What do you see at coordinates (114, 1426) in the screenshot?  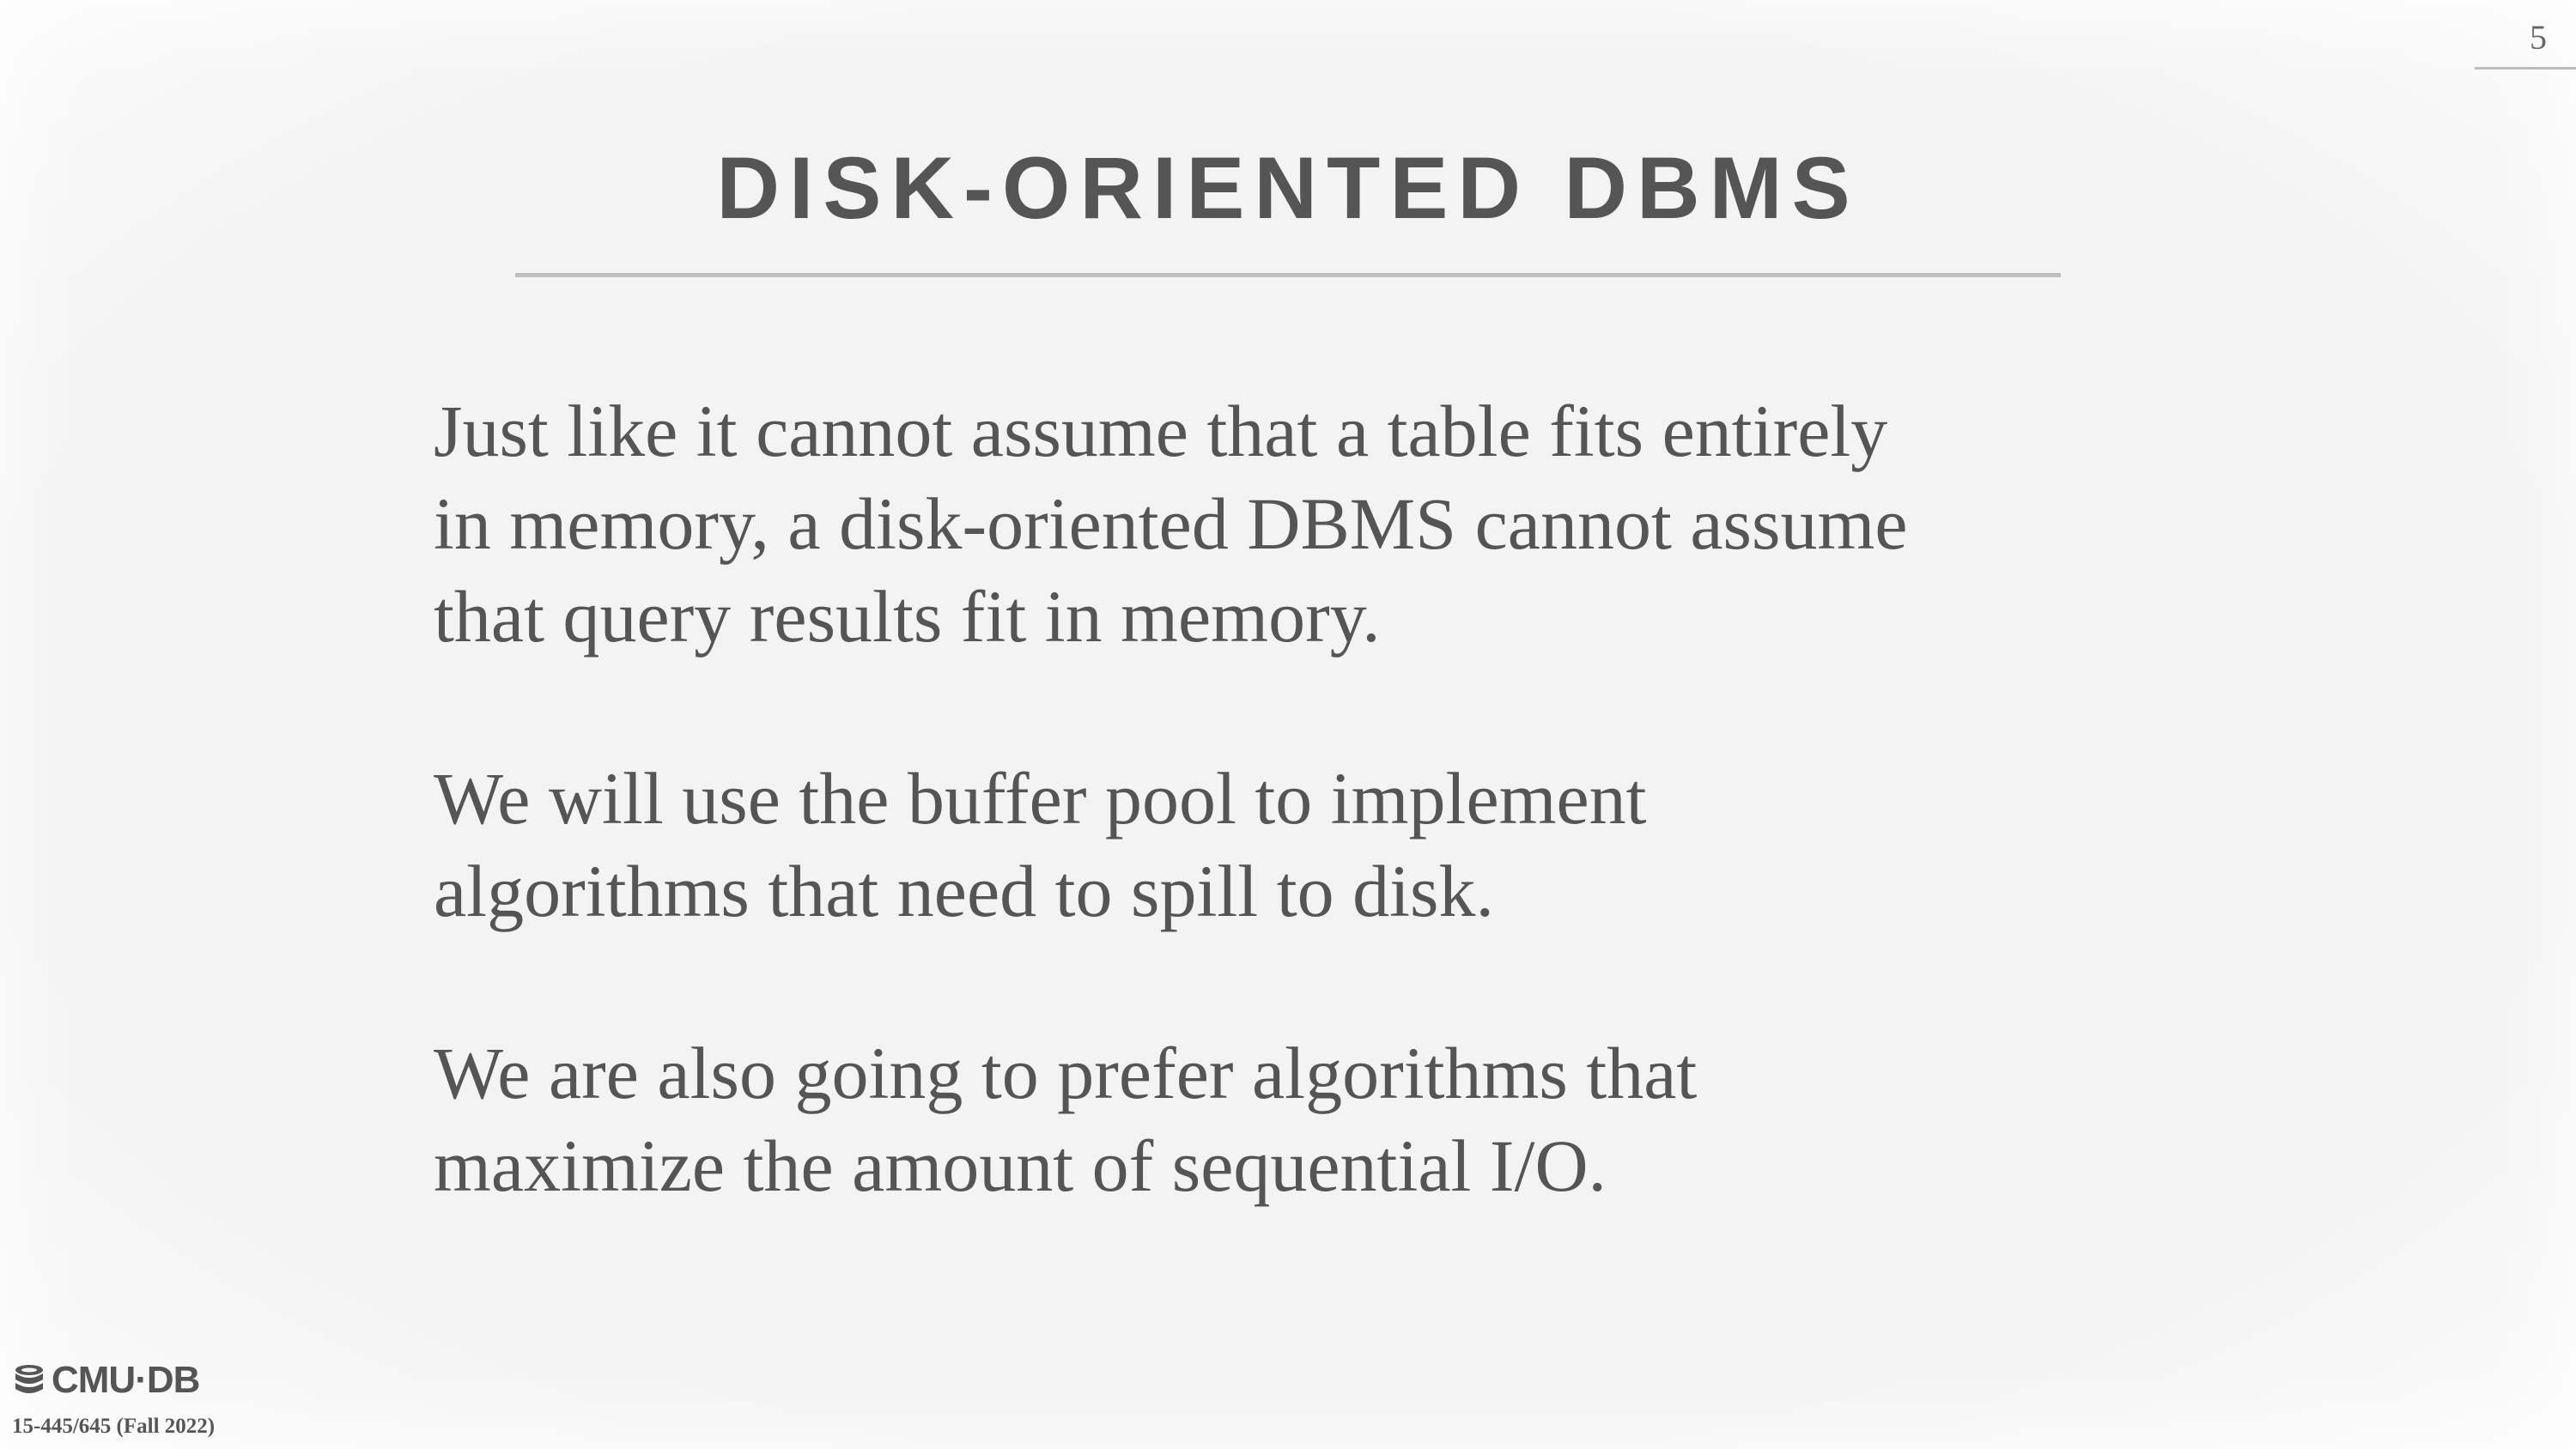 I see `course-label: 15-445/645 (Fall 2022)` at bounding box center [114, 1426].